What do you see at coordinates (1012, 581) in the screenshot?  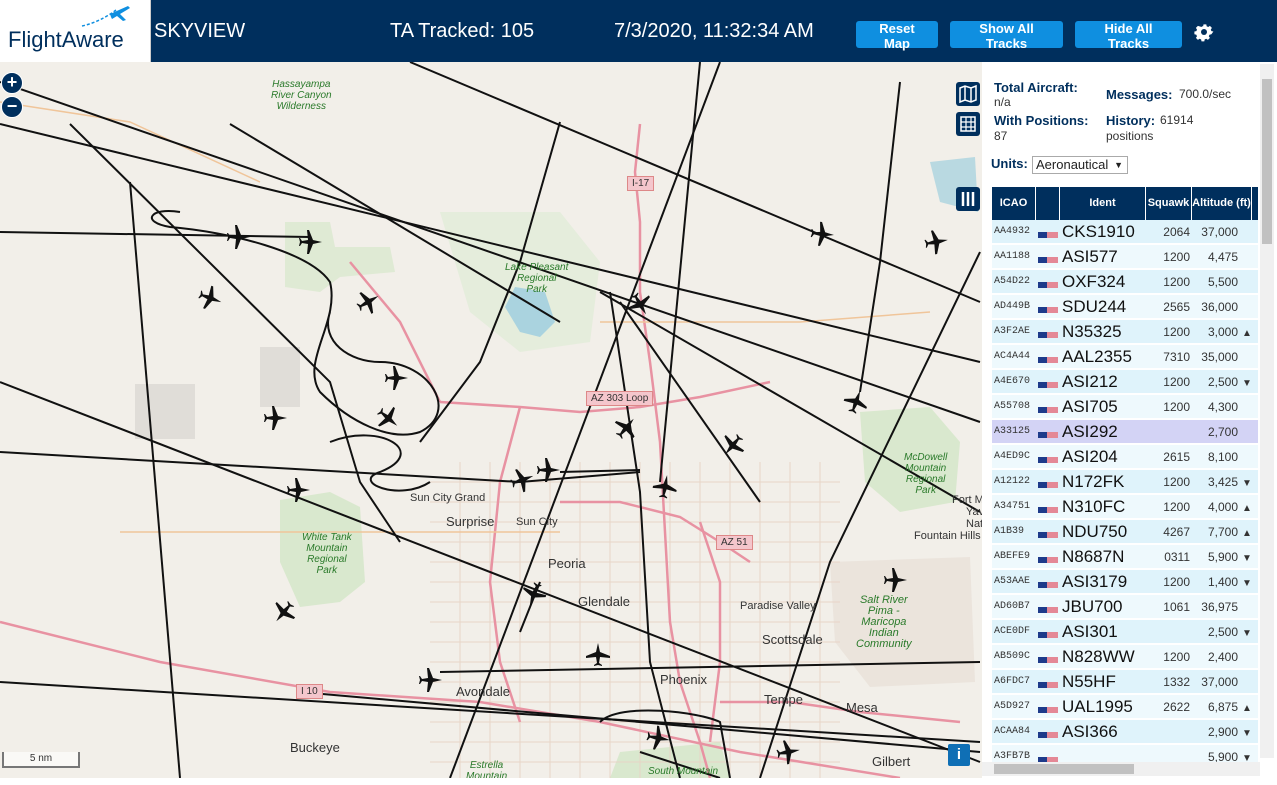 I see `cell-icao: A53AAE` at bounding box center [1012, 581].